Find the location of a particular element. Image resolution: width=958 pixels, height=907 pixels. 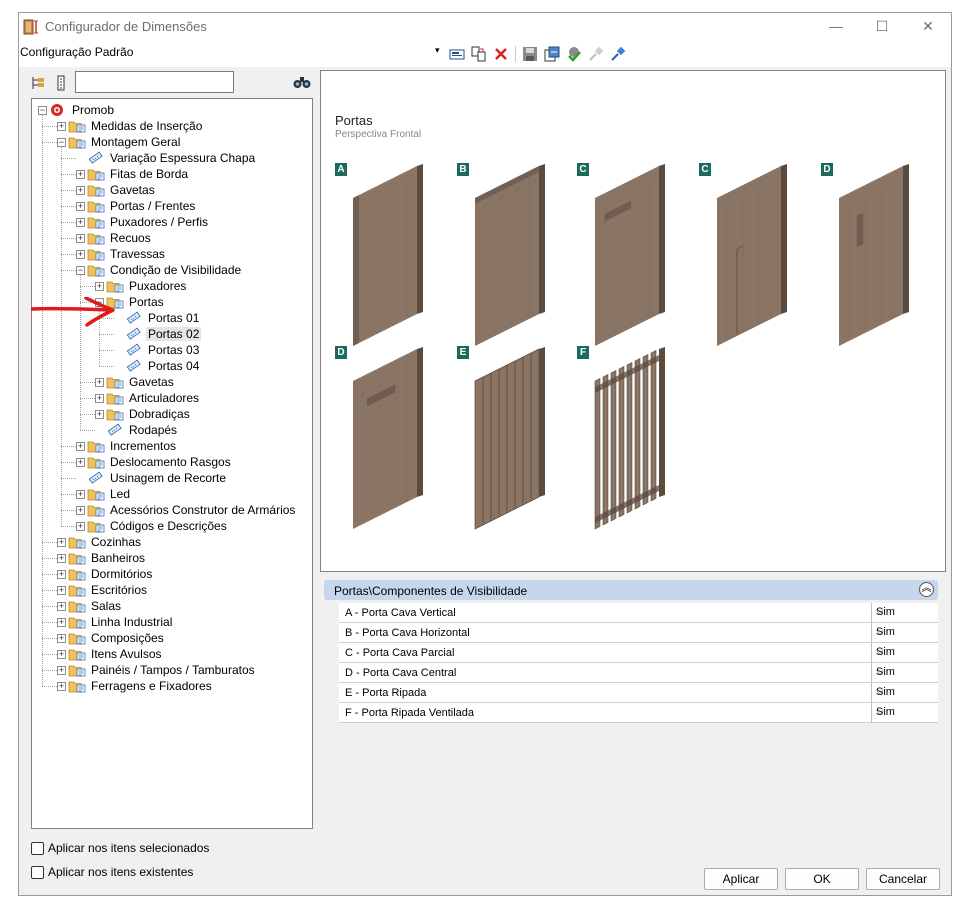

tree-node-label: Portas 02 is located at coordinates (174, 334).